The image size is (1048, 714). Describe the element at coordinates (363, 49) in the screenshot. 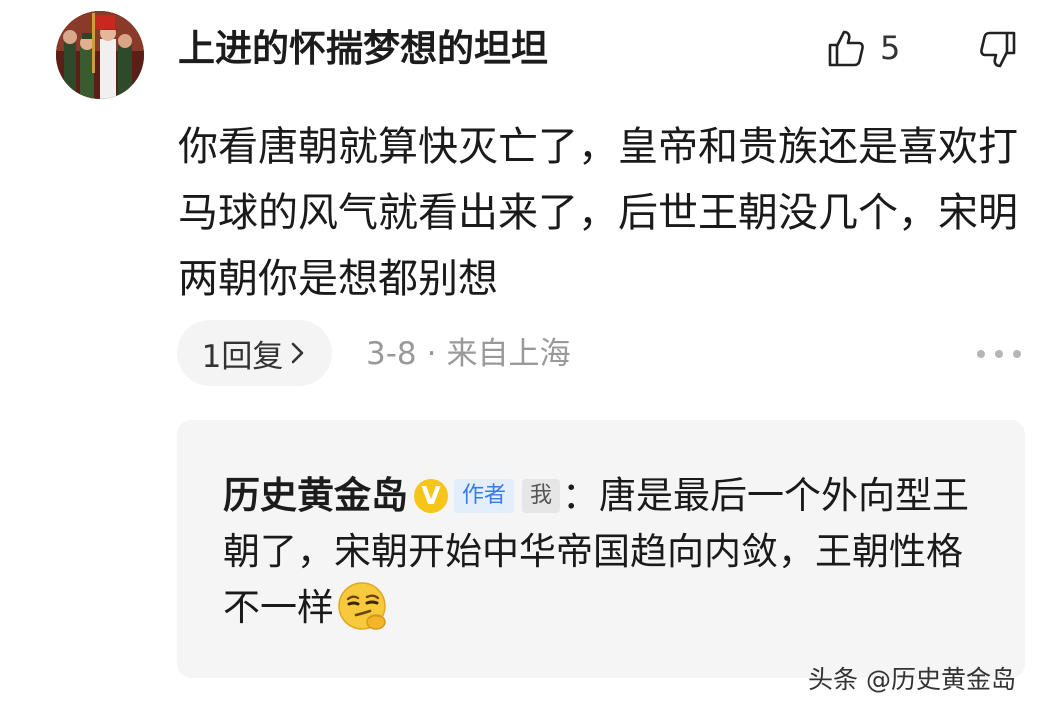

I see `comment-username: 上进的怀揣梦想的坦坦` at that location.